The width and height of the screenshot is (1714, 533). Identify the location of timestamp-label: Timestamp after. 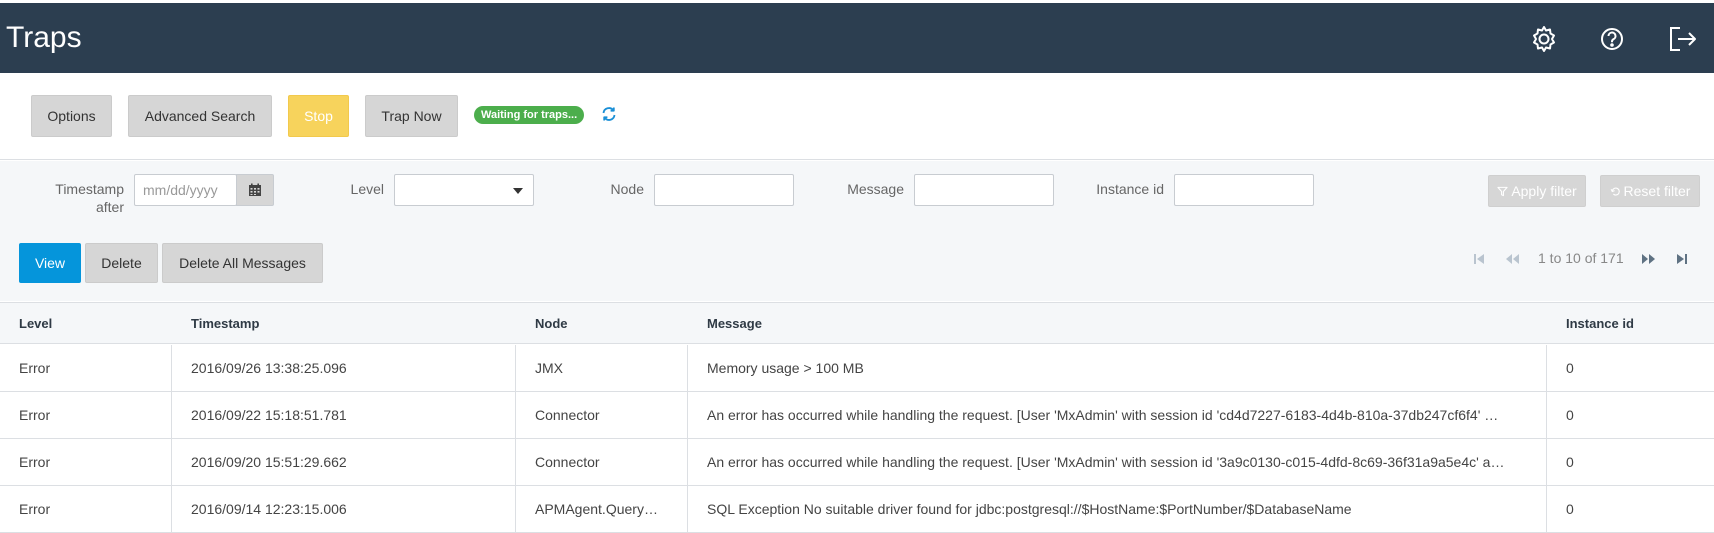
(89, 198).